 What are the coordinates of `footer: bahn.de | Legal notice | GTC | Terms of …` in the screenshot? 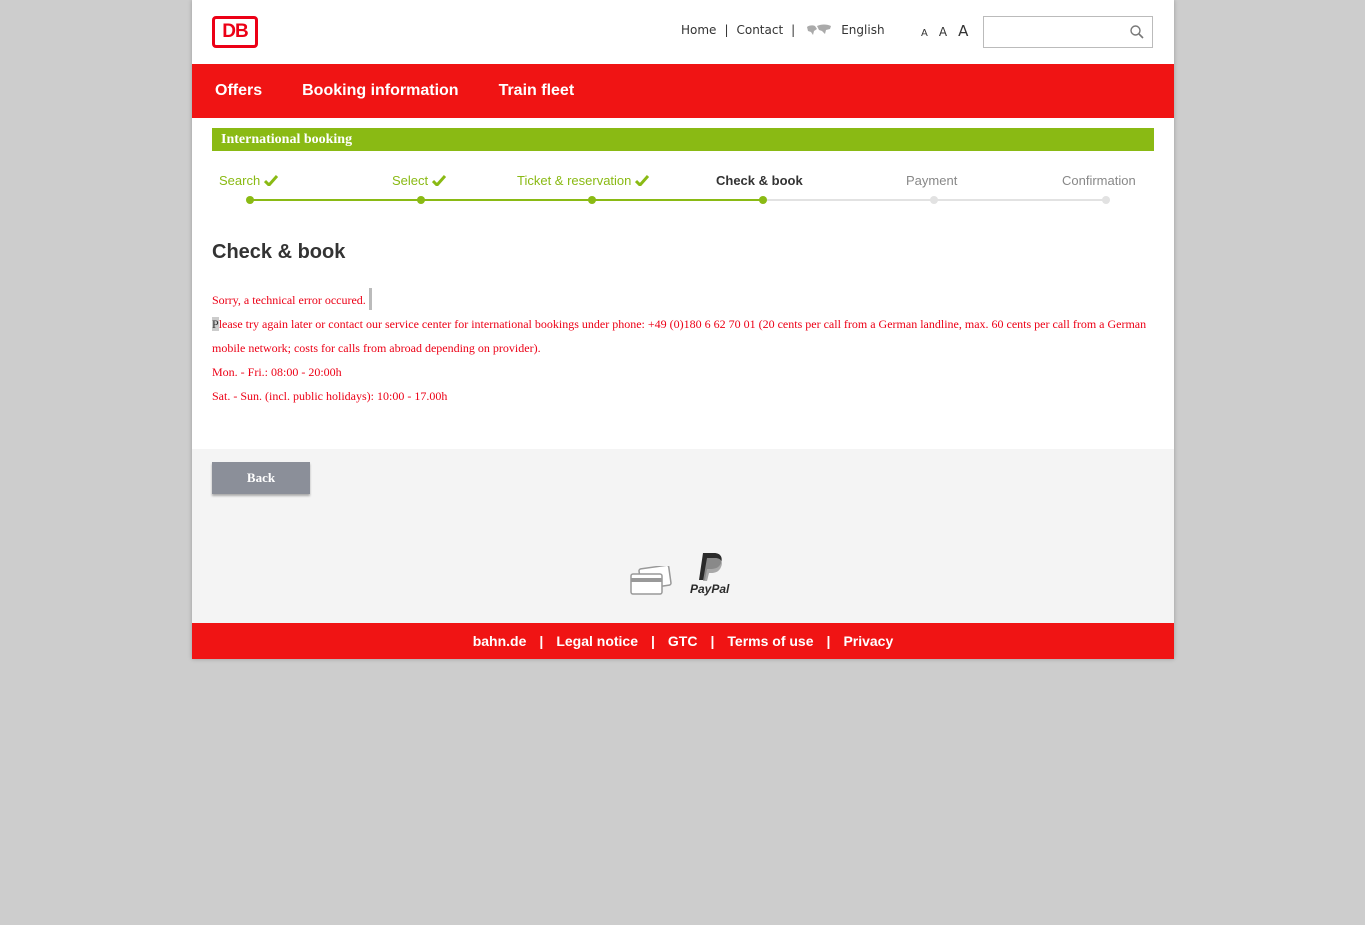 It's located at (683, 641).